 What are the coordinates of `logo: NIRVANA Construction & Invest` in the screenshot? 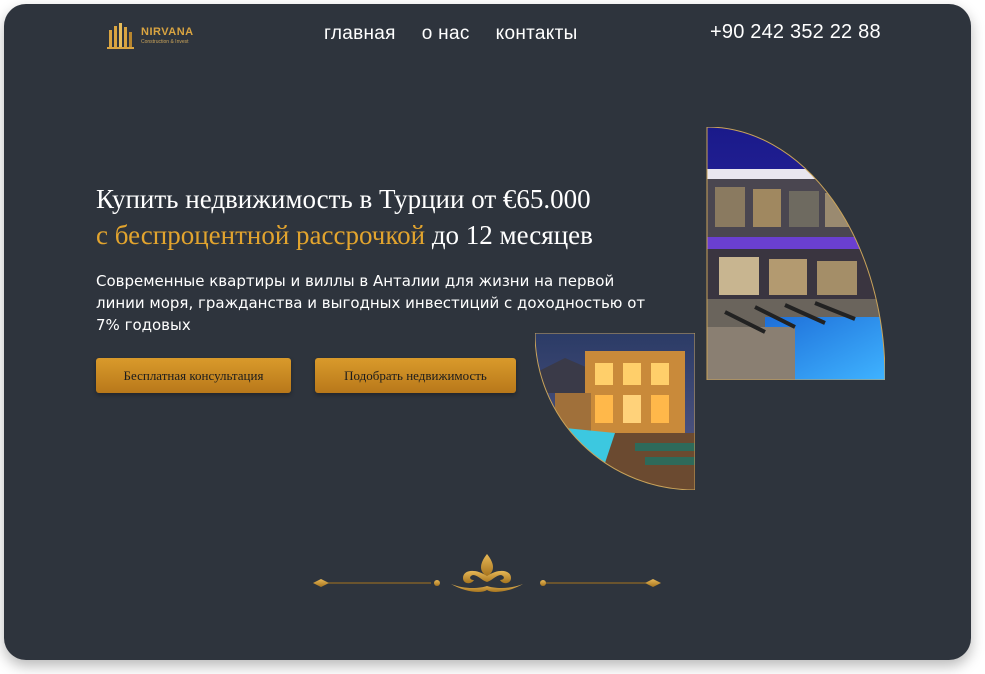 It's located at (150, 36).